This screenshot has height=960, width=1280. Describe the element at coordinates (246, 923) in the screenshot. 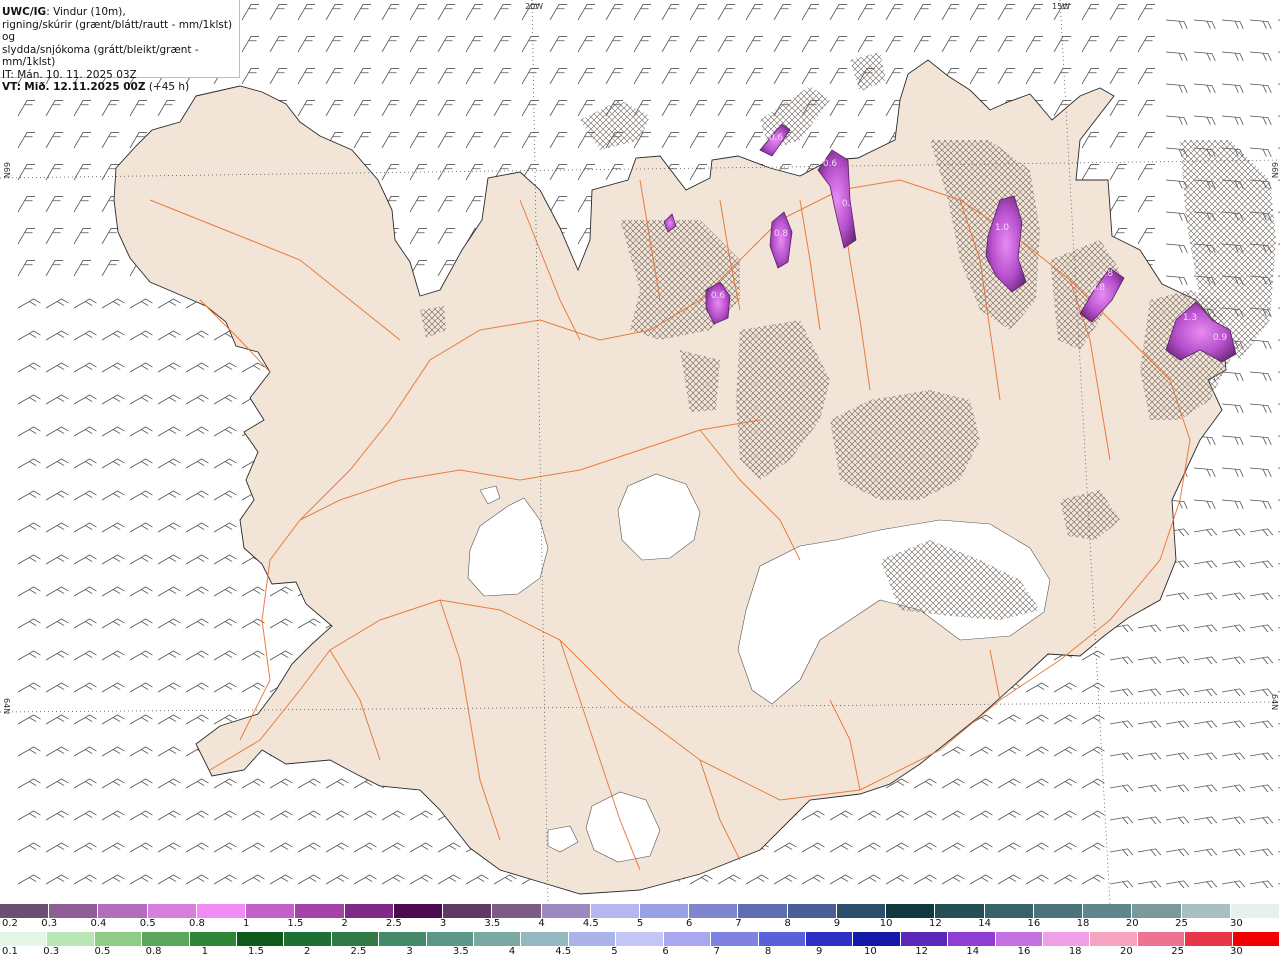

I see `legend-label: 1` at that location.